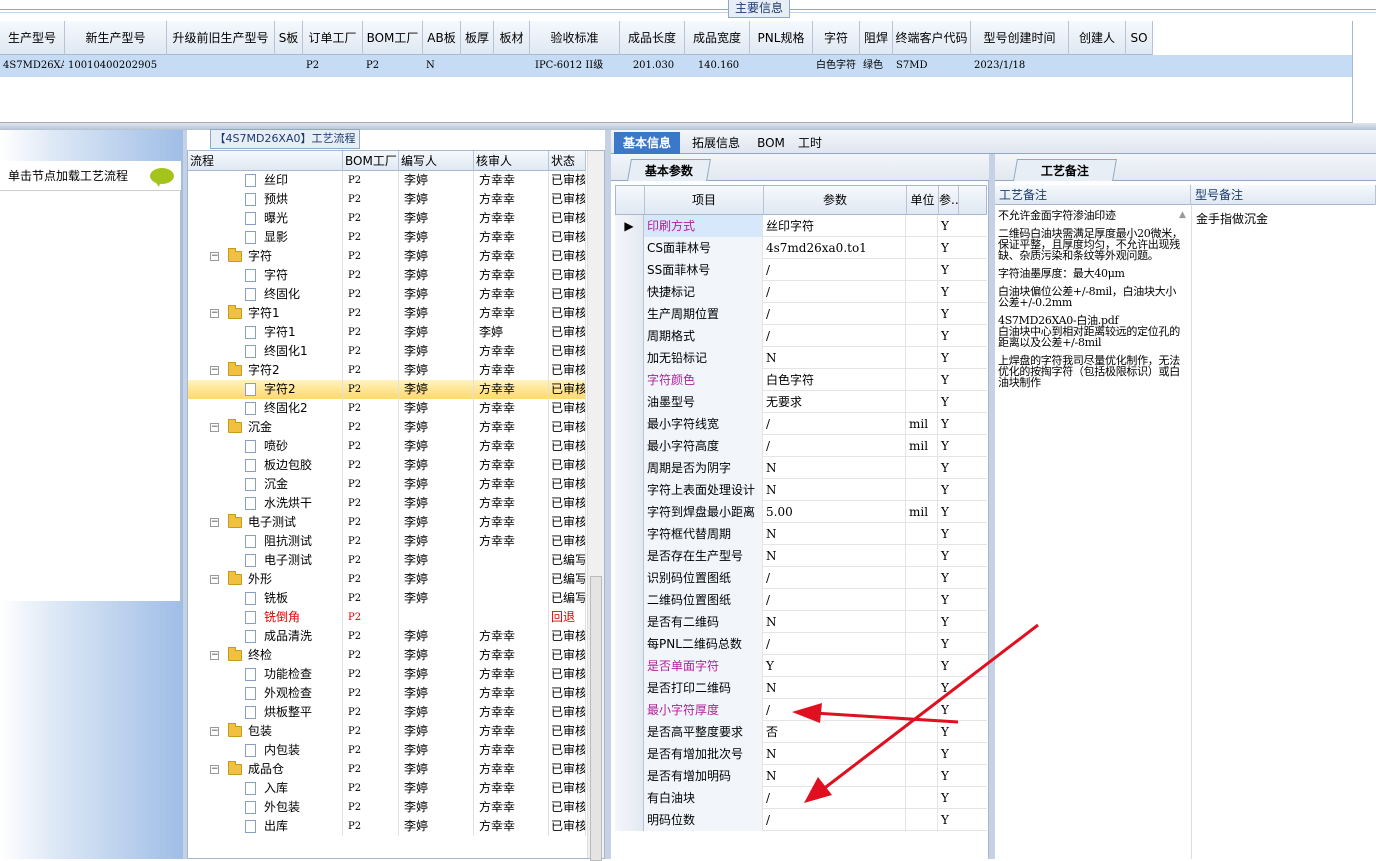  What do you see at coordinates (436, 161) in the screenshot?
I see `tree-column-header: 编写人` at bounding box center [436, 161].